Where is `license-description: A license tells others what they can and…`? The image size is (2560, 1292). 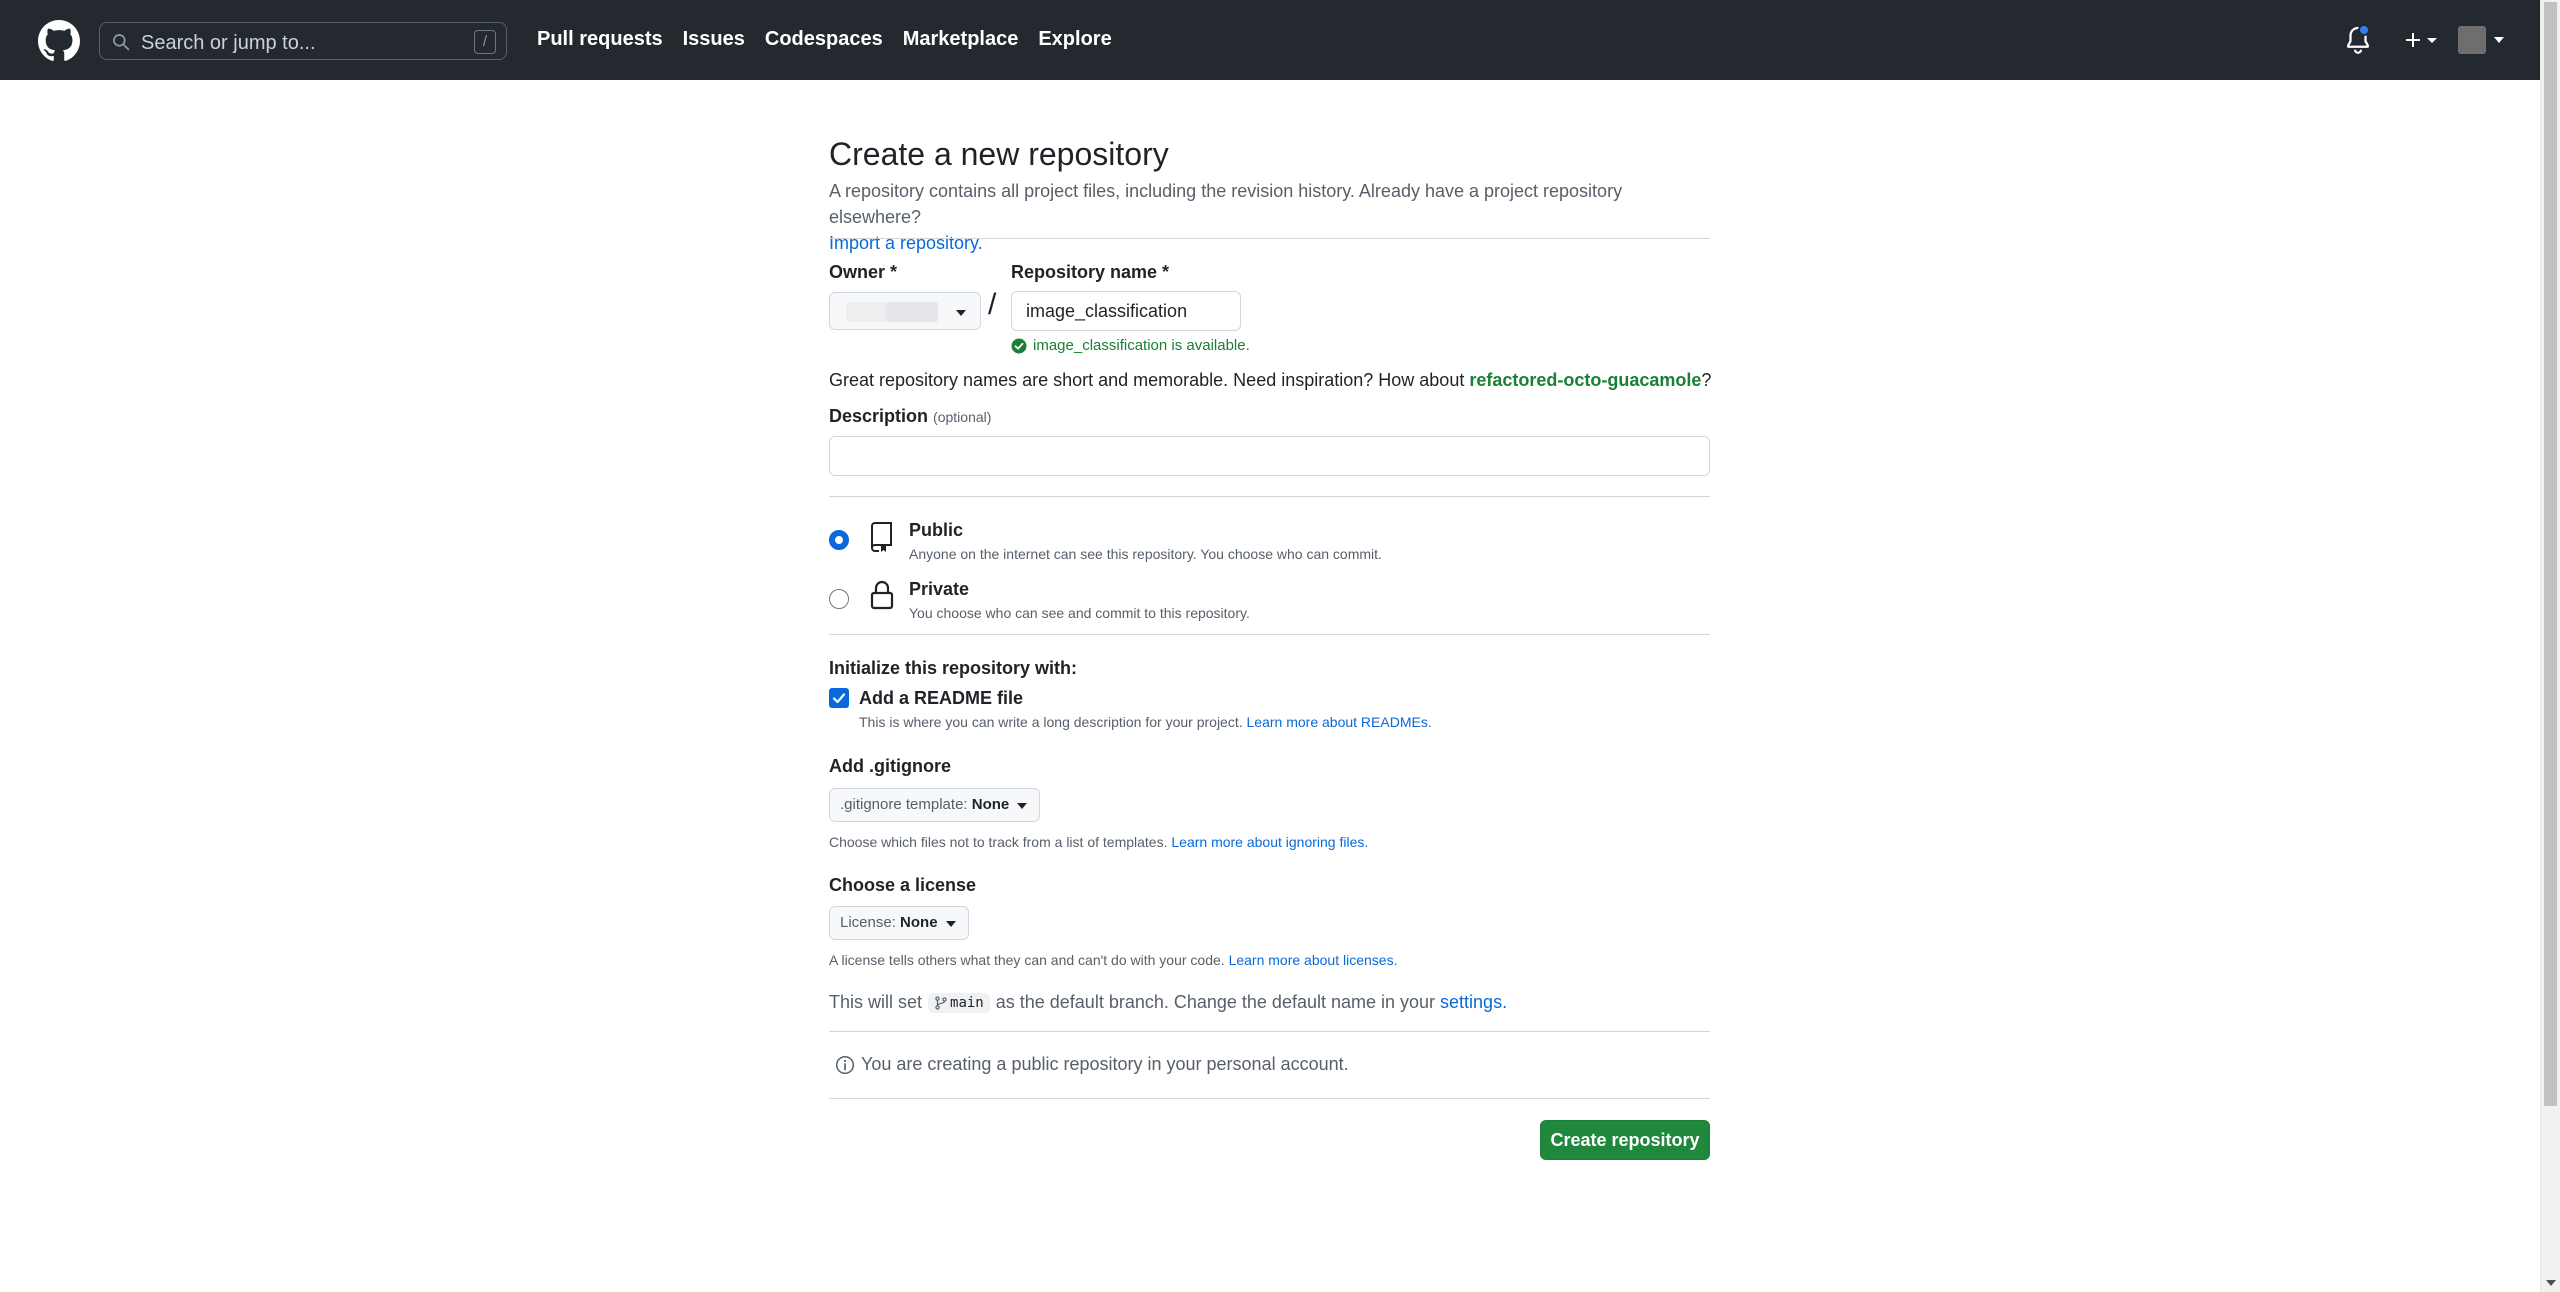
license-description: A license tells others what they can and… is located at coordinates (1113, 960).